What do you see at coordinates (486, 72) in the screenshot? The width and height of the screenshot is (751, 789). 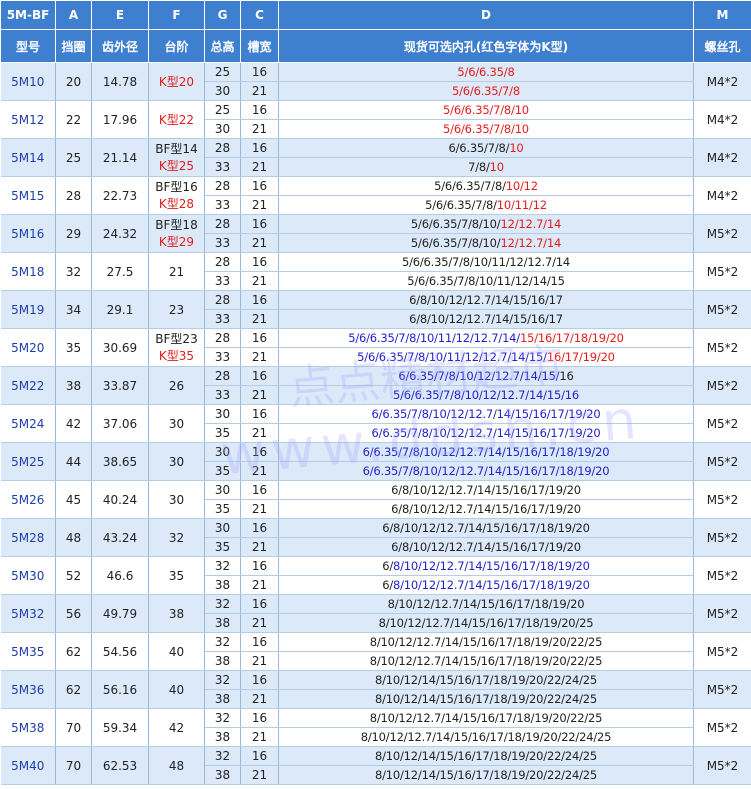 I see `bore-segment: 5/6/6.35/8` at bounding box center [486, 72].